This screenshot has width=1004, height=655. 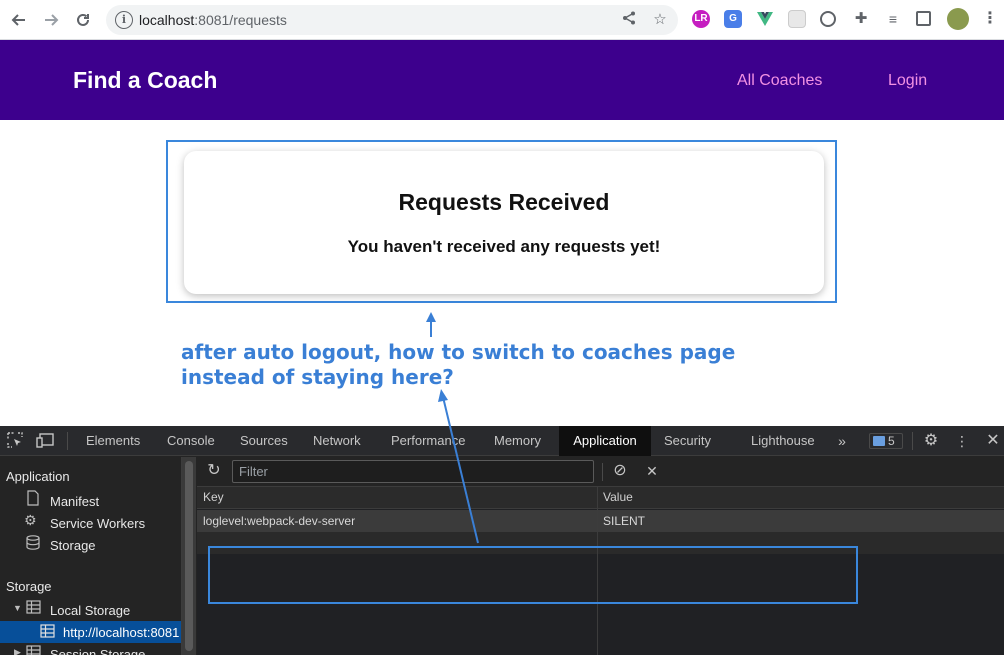 I want to click on annotation-highlight-box-devtools, so click(x=533, y=575).